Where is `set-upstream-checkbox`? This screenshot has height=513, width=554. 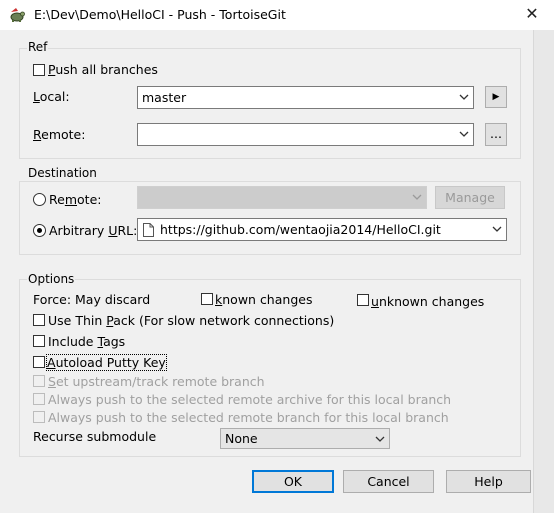 set-upstream-checkbox is located at coordinates (39, 381).